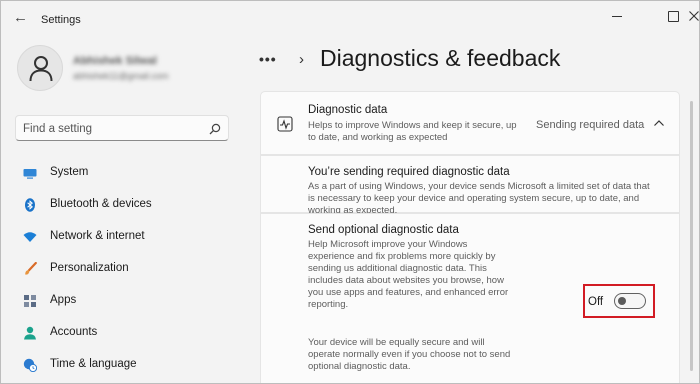 Image resolution: width=700 pixels, height=384 pixels. Describe the element at coordinates (124, 333) in the screenshot. I see `sidebar-item-accounts: Accounts` at that location.